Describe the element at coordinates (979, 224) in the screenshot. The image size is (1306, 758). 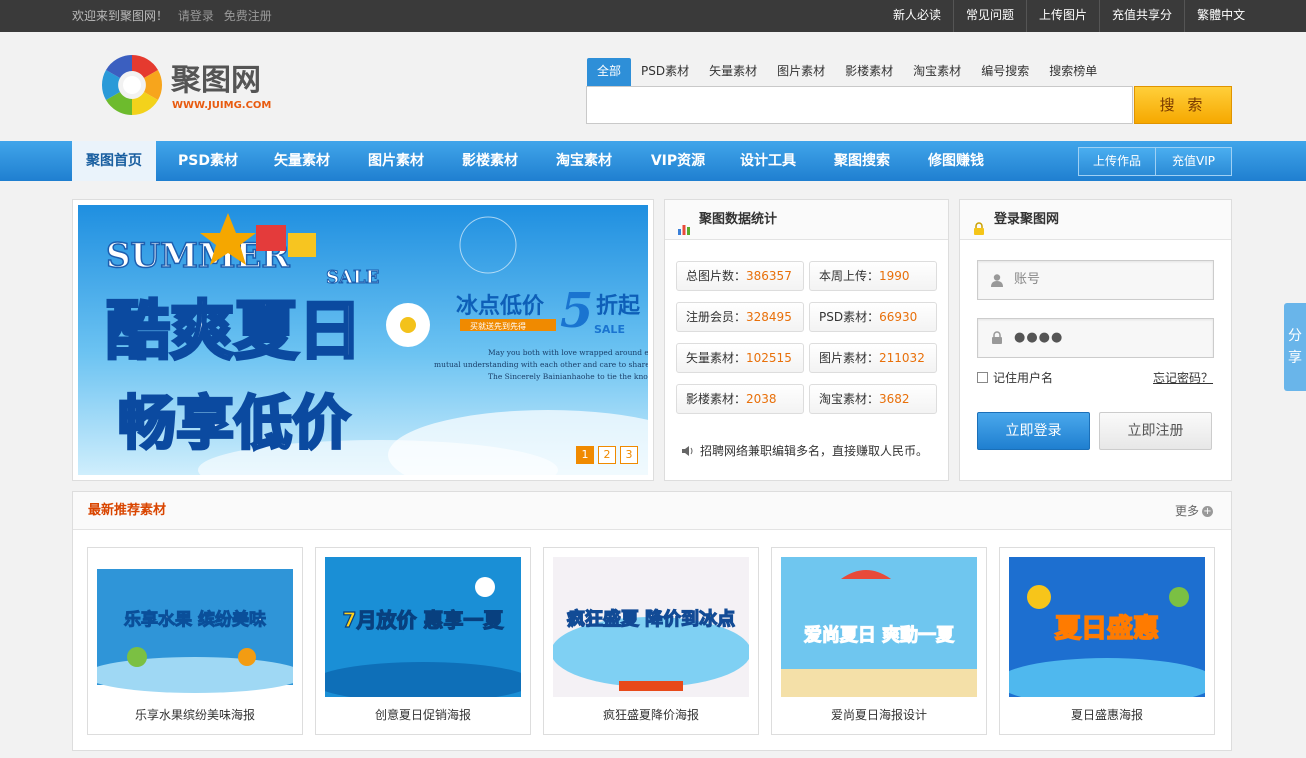
I see `lock-icon` at that location.